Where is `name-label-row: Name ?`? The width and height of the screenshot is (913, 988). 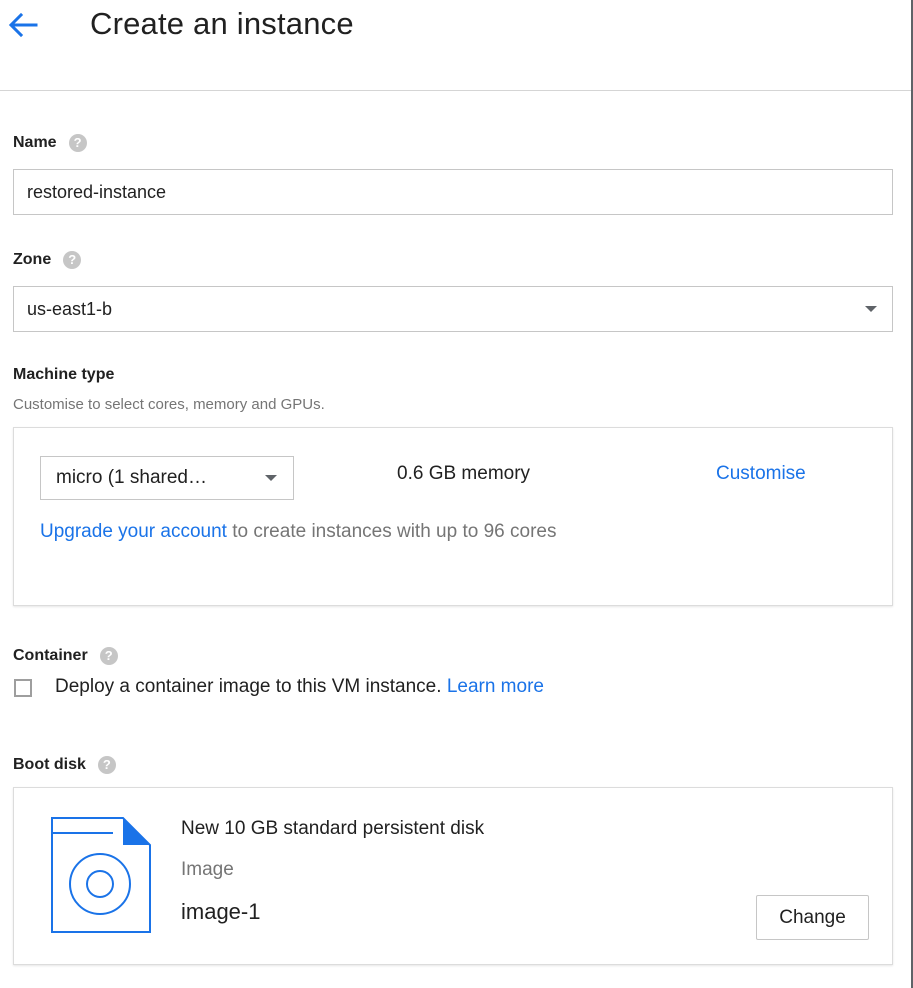
name-label-row: Name ? is located at coordinates (50, 143).